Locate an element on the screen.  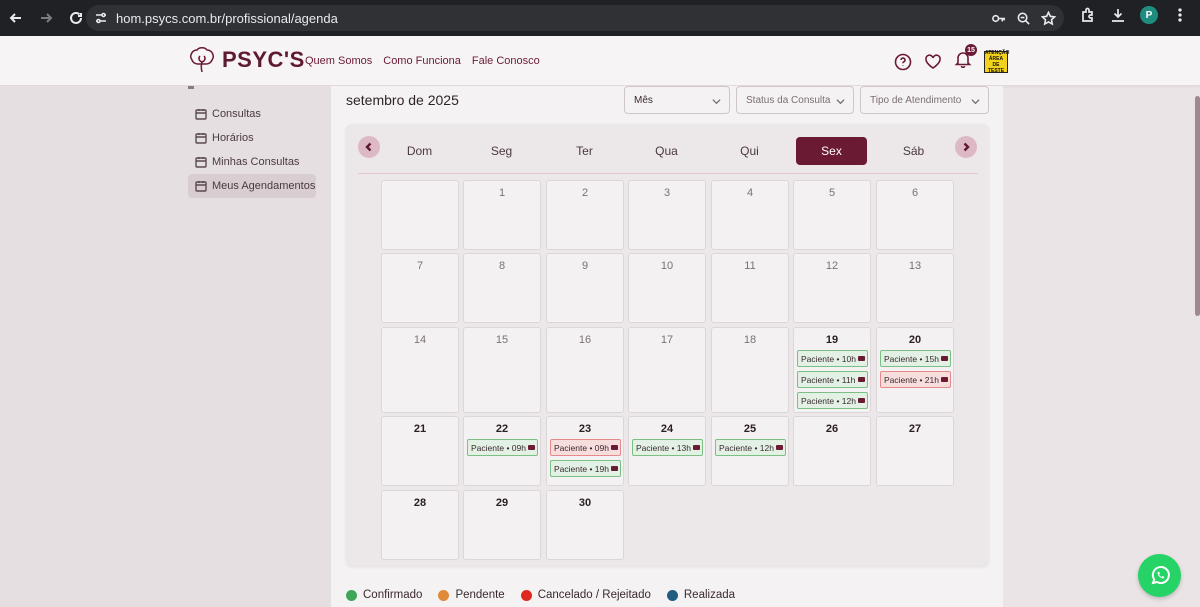
weekday-seg: Seg is located at coordinates (501, 151).